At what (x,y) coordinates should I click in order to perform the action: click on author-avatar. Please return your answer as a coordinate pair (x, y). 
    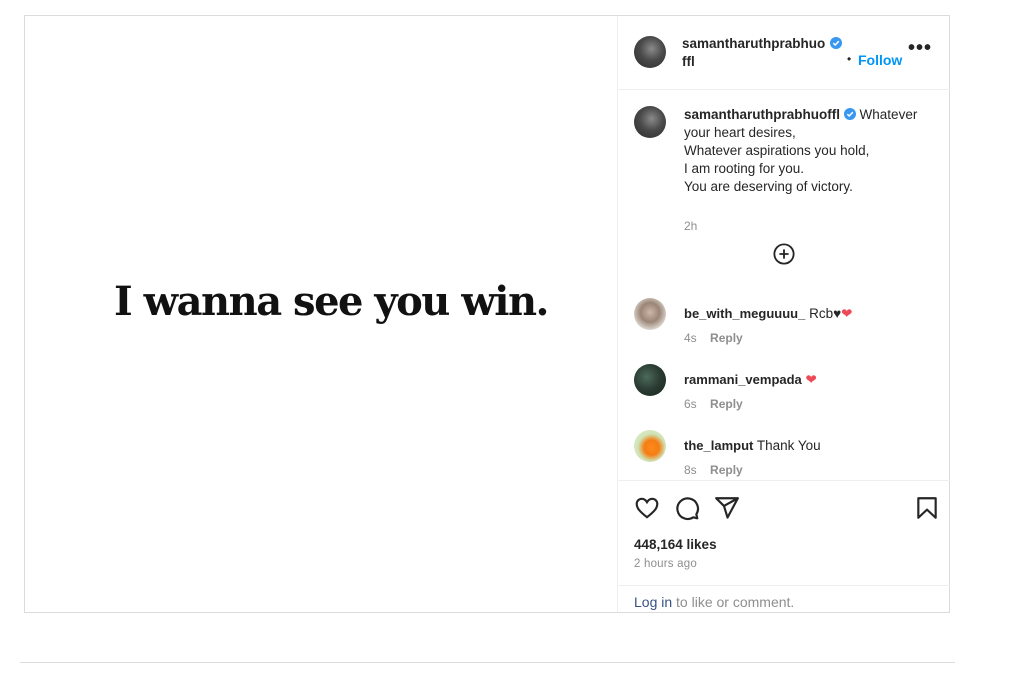
    Looking at the image, I should click on (650, 52).